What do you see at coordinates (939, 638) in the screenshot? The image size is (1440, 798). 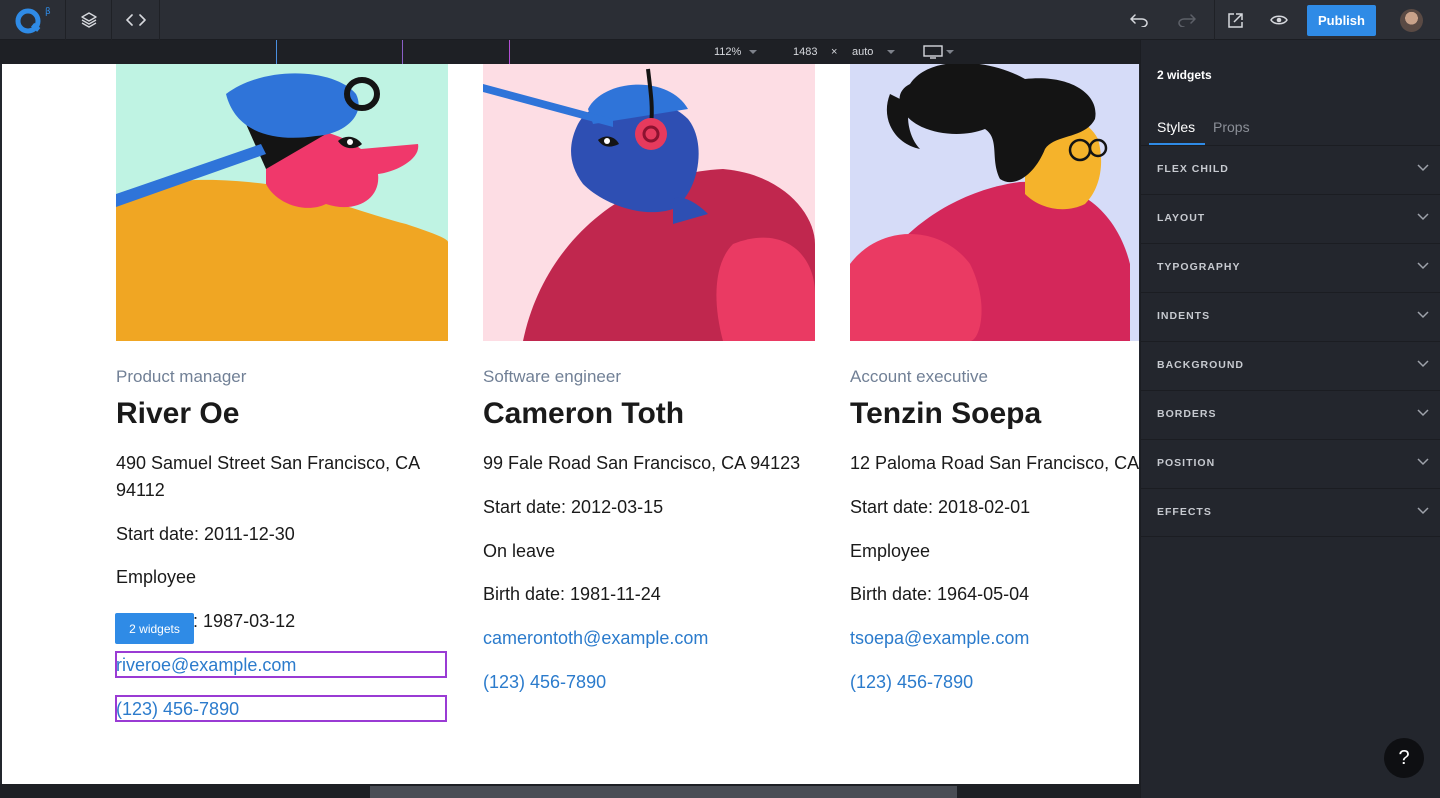 I see `card-email-link: tsoepa@example.com` at bounding box center [939, 638].